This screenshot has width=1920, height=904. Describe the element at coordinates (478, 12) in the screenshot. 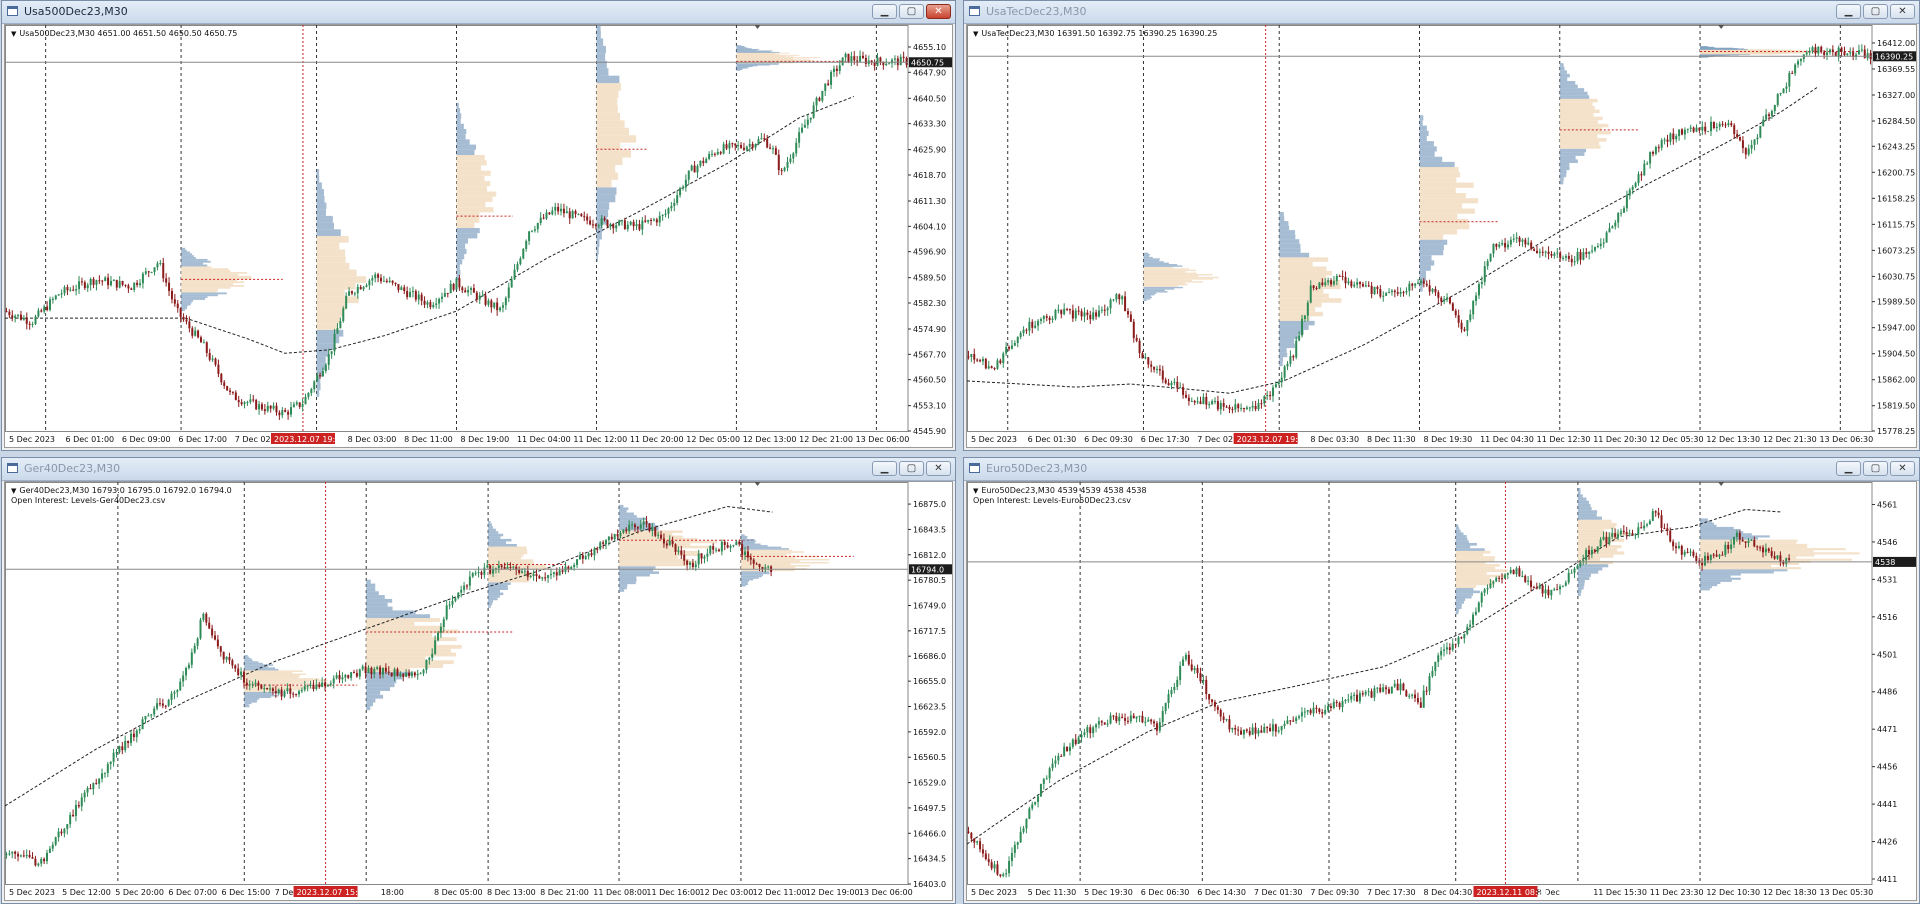

I see `window-titlebar: Usa500Dec23,M30 ▁ ▢ ✕` at that location.